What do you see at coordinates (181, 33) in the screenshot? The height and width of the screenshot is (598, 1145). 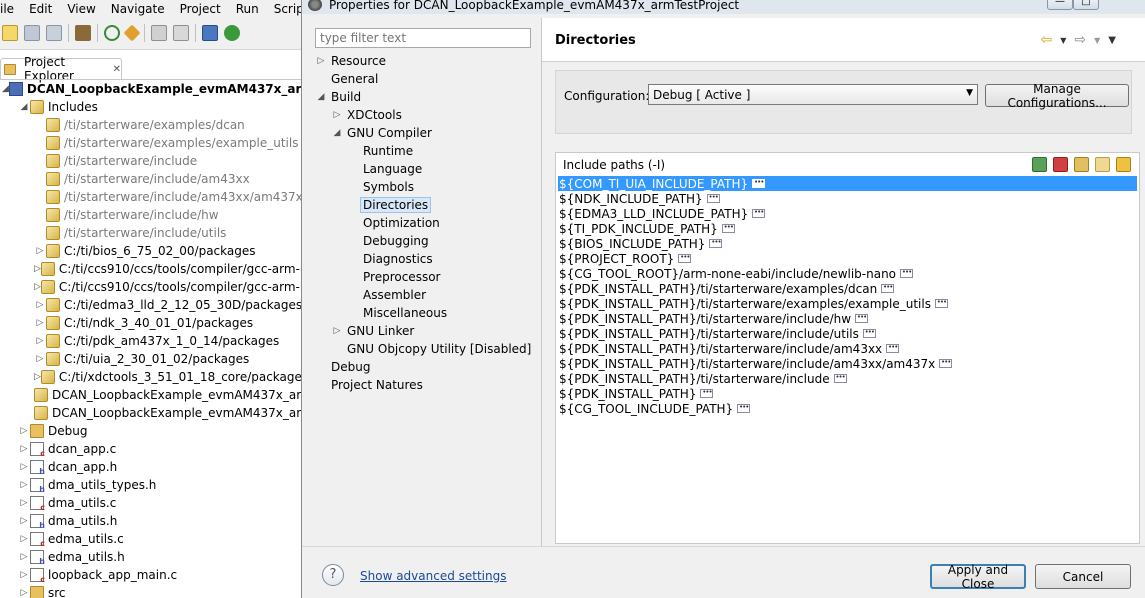 I see `list-icon` at bounding box center [181, 33].